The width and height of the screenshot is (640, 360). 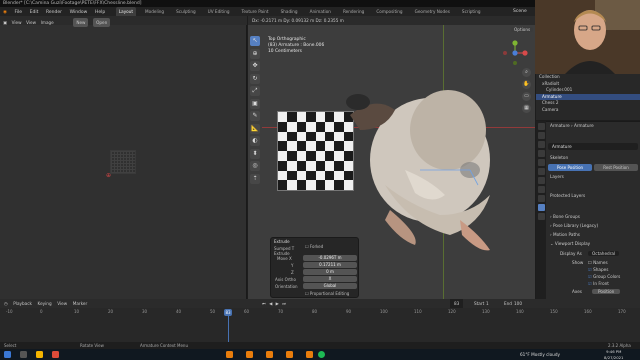 I want to click on zoom-icon: ⌕, so click(x=526, y=72).